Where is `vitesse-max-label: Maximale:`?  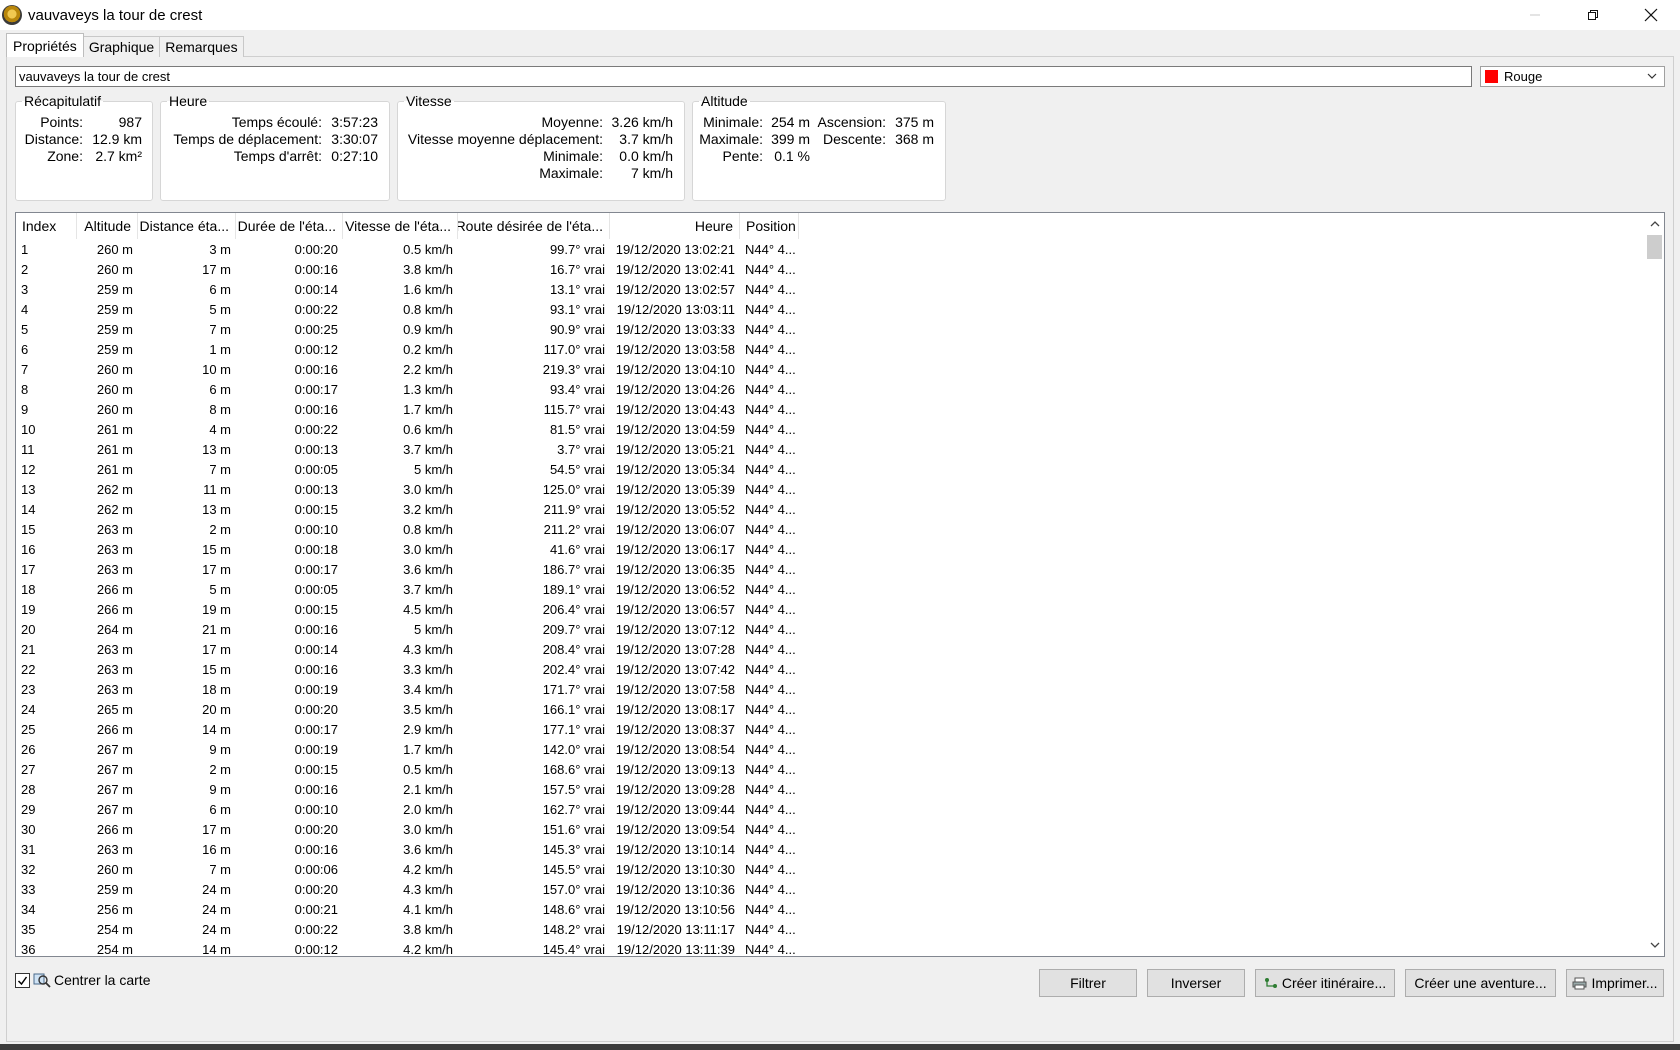
vitesse-max-label: Maximale: is located at coordinates (571, 173).